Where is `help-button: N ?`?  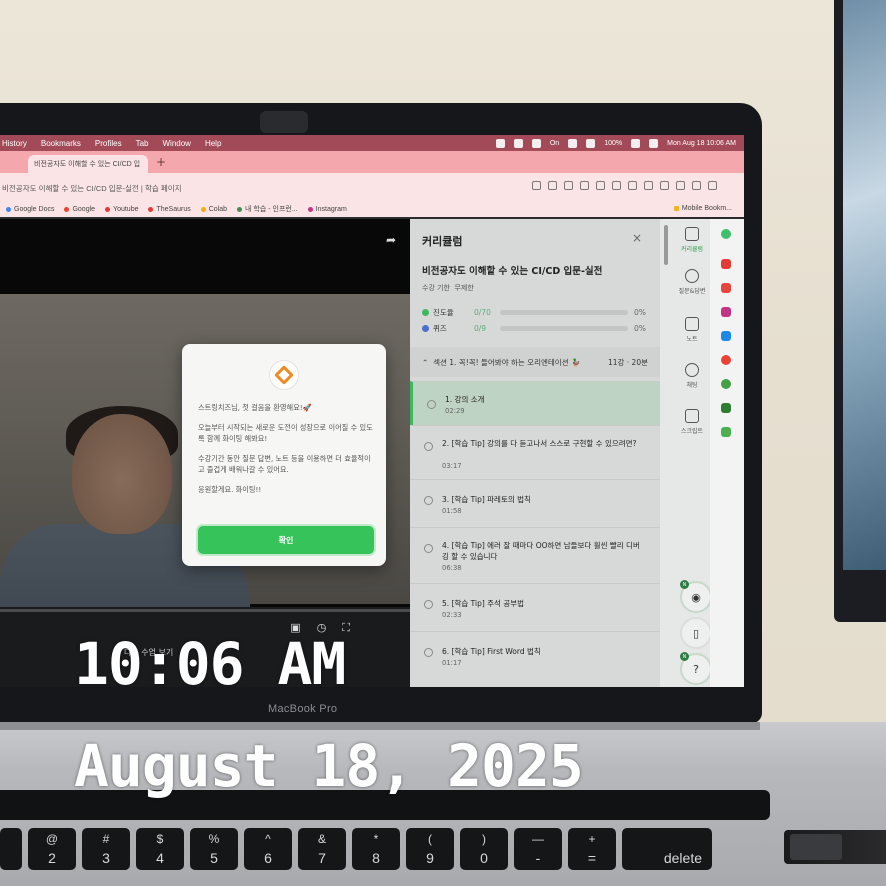
help-button: N ? is located at coordinates (696, 668).